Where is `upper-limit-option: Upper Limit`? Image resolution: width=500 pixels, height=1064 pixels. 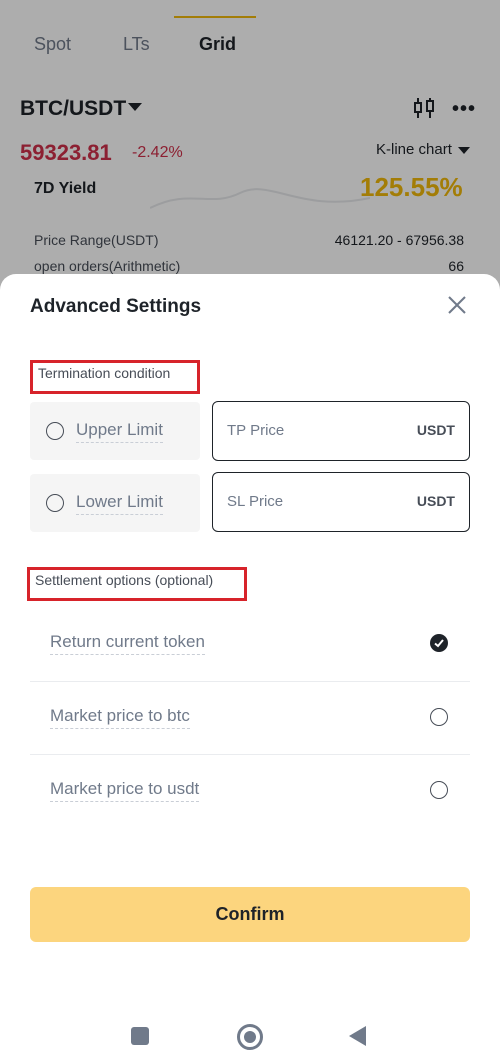 upper-limit-option: Upper Limit is located at coordinates (115, 431).